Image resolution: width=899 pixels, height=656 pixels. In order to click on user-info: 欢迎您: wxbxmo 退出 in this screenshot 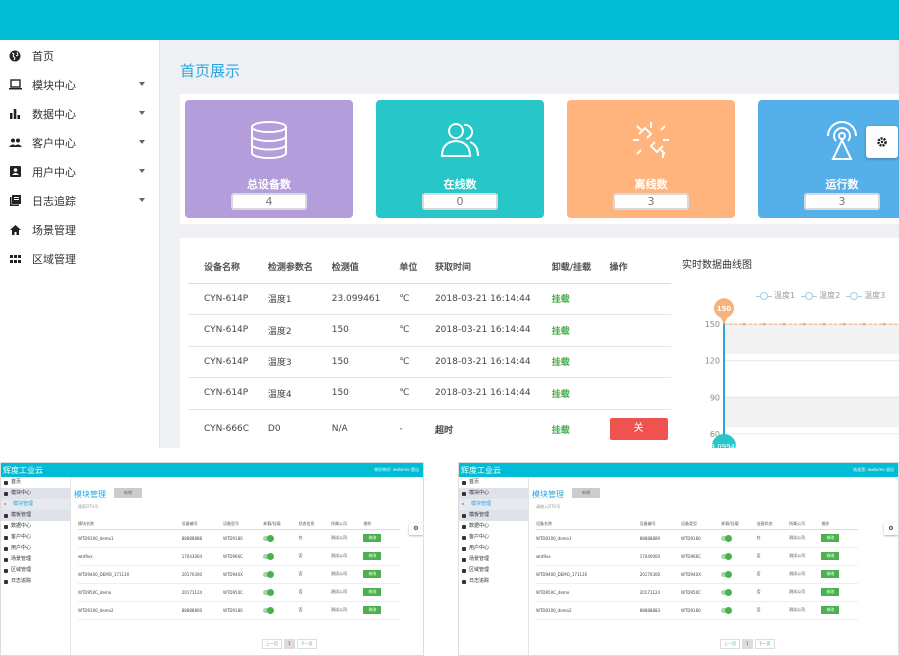, I will do `click(873, 470)`.